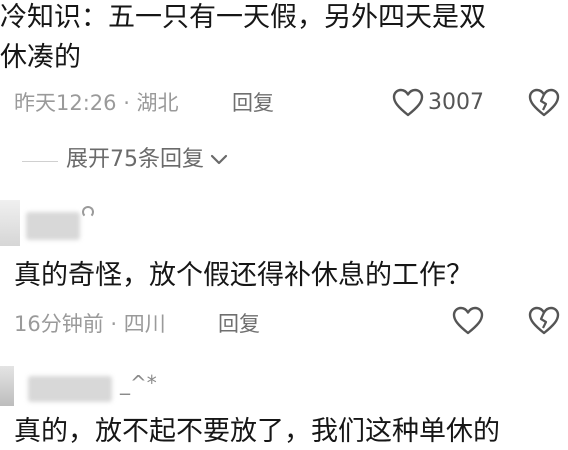 The width and height of the screenshot is (568, 450). I want to click on comment-2-timestamp: 16分钟前 · 四川, so click(90, 324).